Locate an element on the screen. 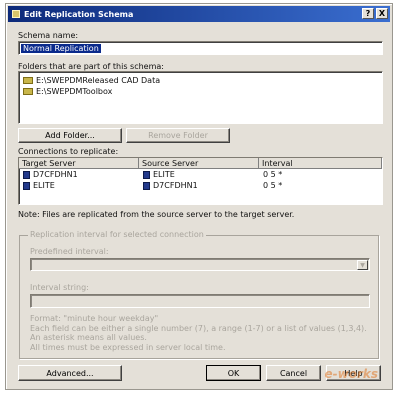 The height and width of the screenshot is (396, 398). target-server-cell: ELITE is located at coordinates (44, 185).